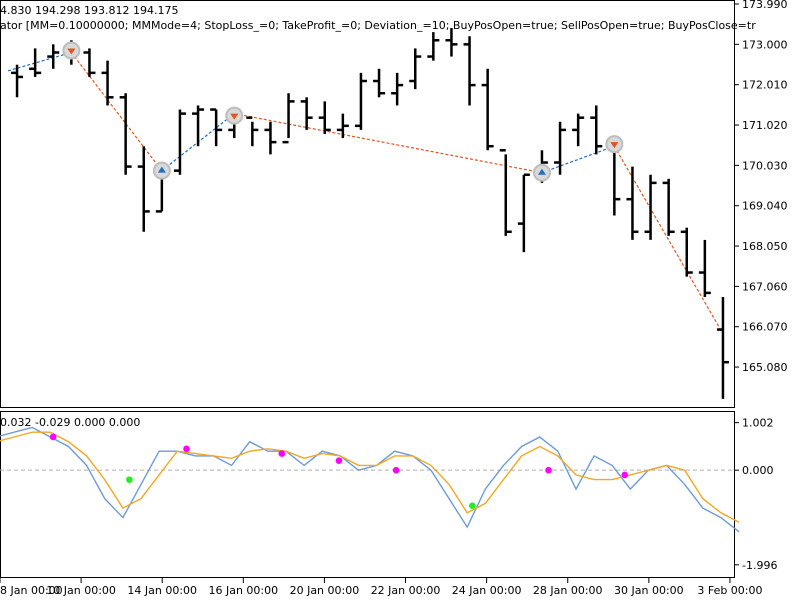  What do you see at coordinates (765, 246) in the screenshot?
I see `price-tick-label: 168.050` at bounding box center [765, 246].